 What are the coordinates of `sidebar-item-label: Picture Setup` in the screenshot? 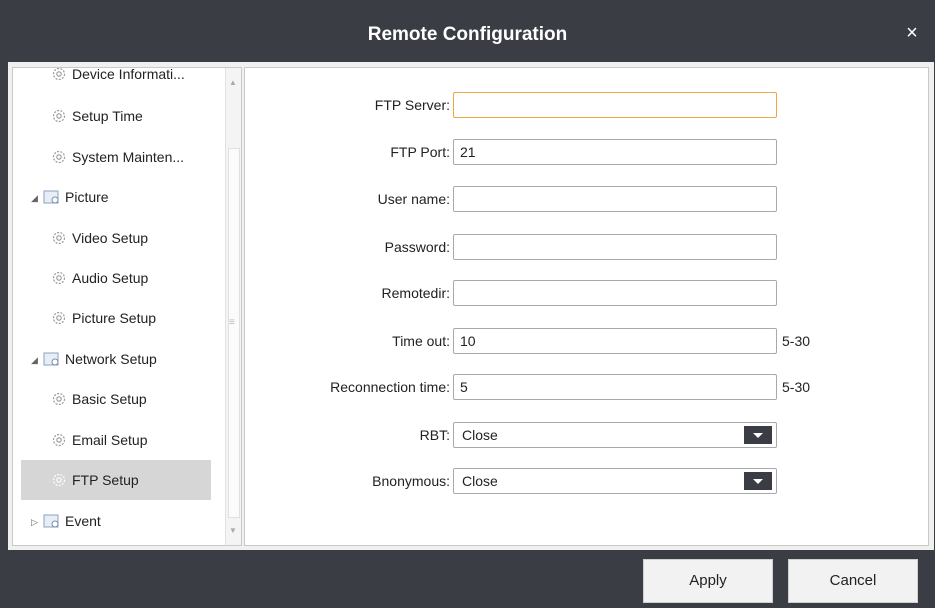 It's located at (114, 318).